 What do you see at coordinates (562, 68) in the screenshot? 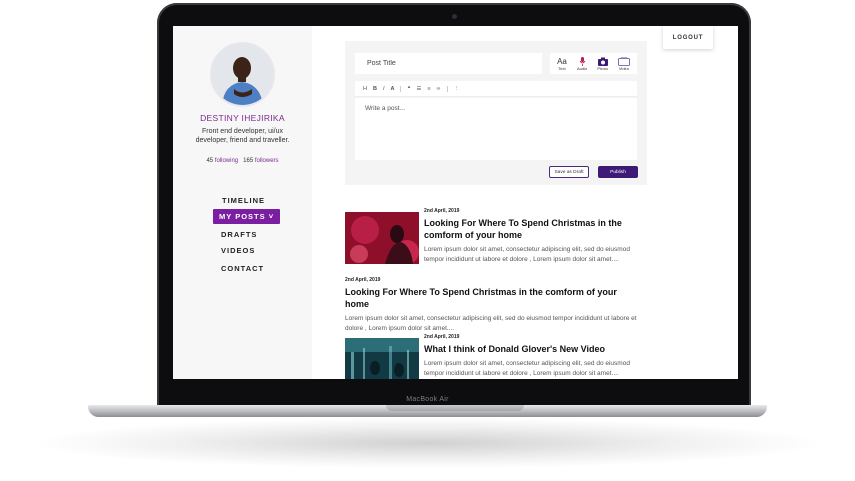
I see `text-type-label: Text` at bounding box center [562, 68].